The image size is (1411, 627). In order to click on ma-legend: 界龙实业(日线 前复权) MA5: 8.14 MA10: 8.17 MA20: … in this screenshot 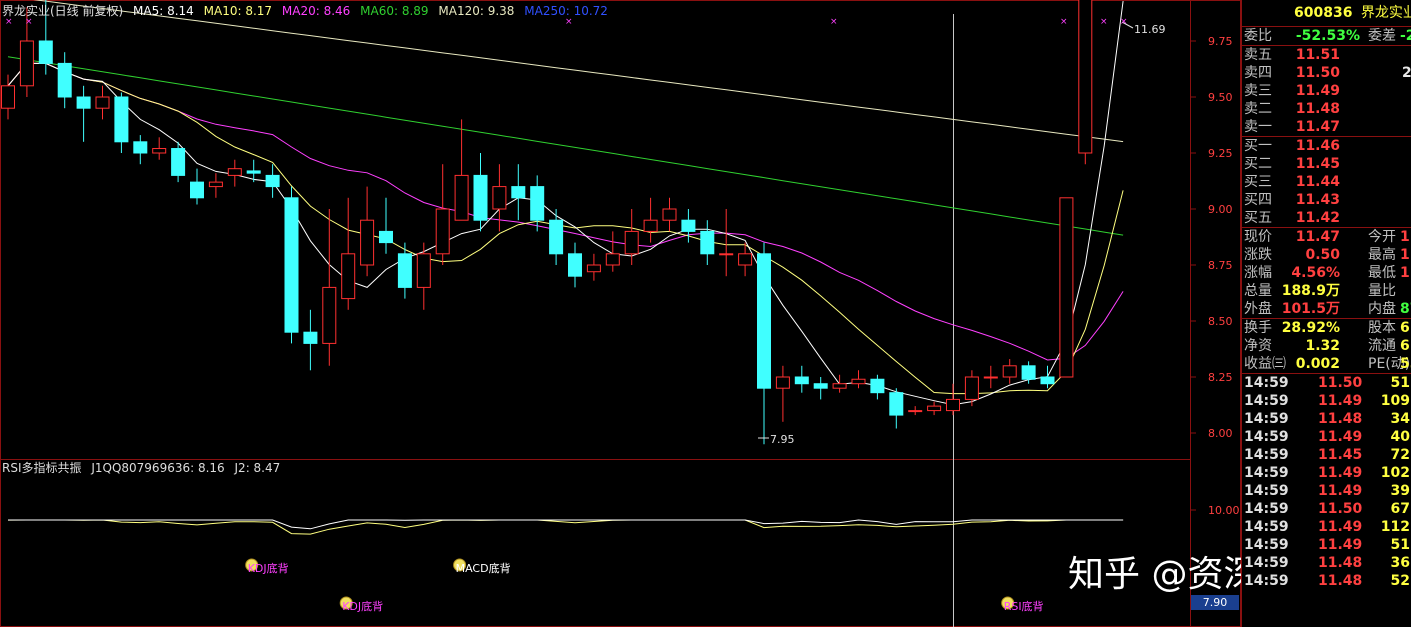, I will do `click(308, 10)`.